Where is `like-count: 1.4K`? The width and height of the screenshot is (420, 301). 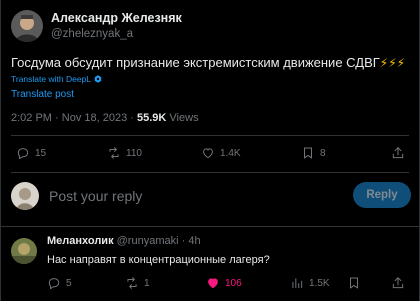 like-count: 1.4K is located at coordinates (230, 153).